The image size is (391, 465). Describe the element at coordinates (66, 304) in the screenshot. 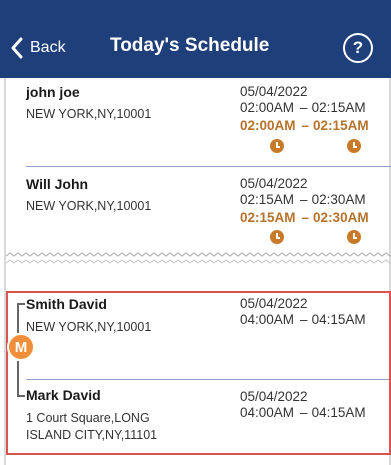

I see `client-name: Smith David` at that location.